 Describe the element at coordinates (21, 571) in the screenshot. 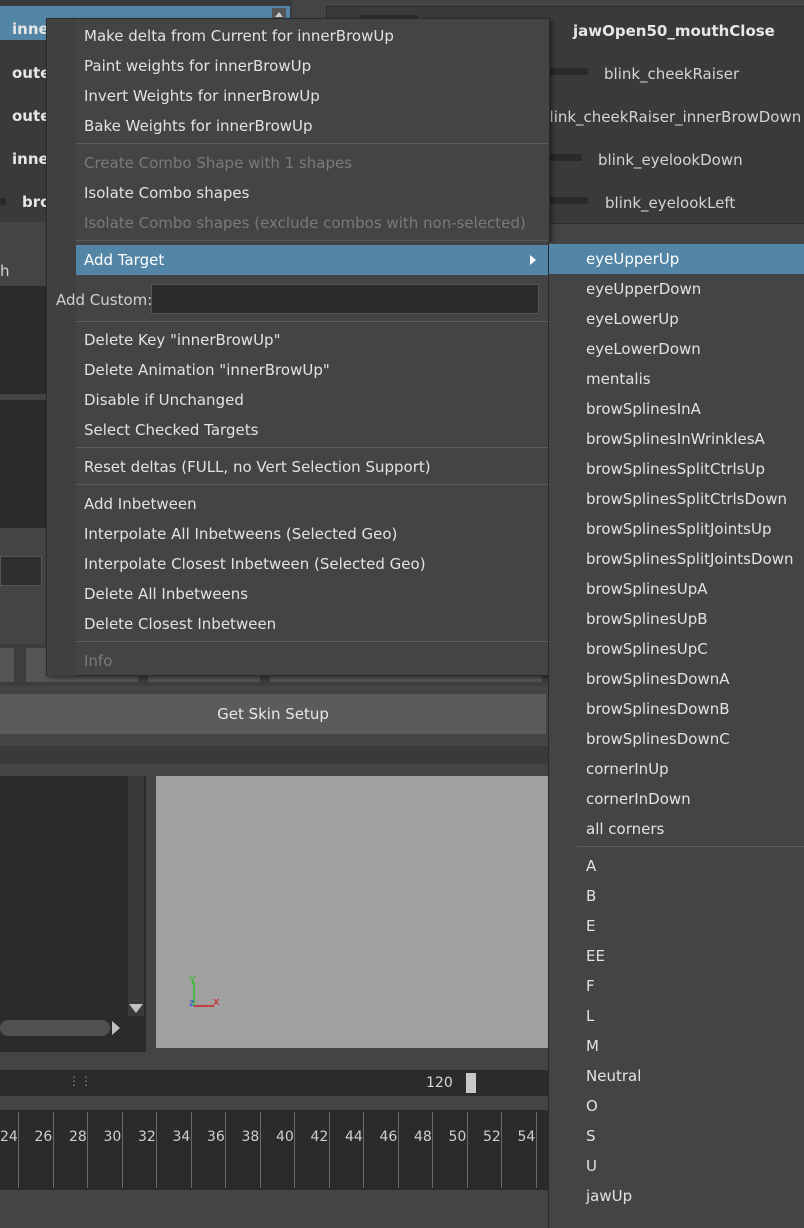

I see `left-field` at that location.